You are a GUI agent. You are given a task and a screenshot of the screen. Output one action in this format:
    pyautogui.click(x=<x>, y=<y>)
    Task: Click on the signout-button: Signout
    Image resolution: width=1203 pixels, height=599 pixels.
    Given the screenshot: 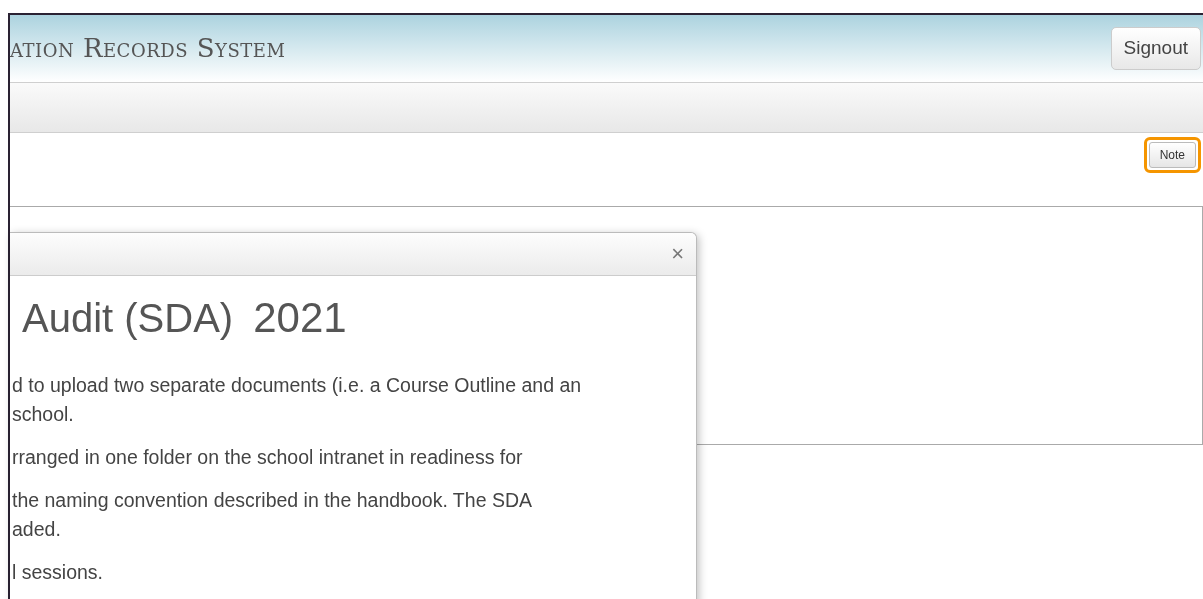 What is the action you would take?
    pyautogui.click(x=1155, y=48)
    